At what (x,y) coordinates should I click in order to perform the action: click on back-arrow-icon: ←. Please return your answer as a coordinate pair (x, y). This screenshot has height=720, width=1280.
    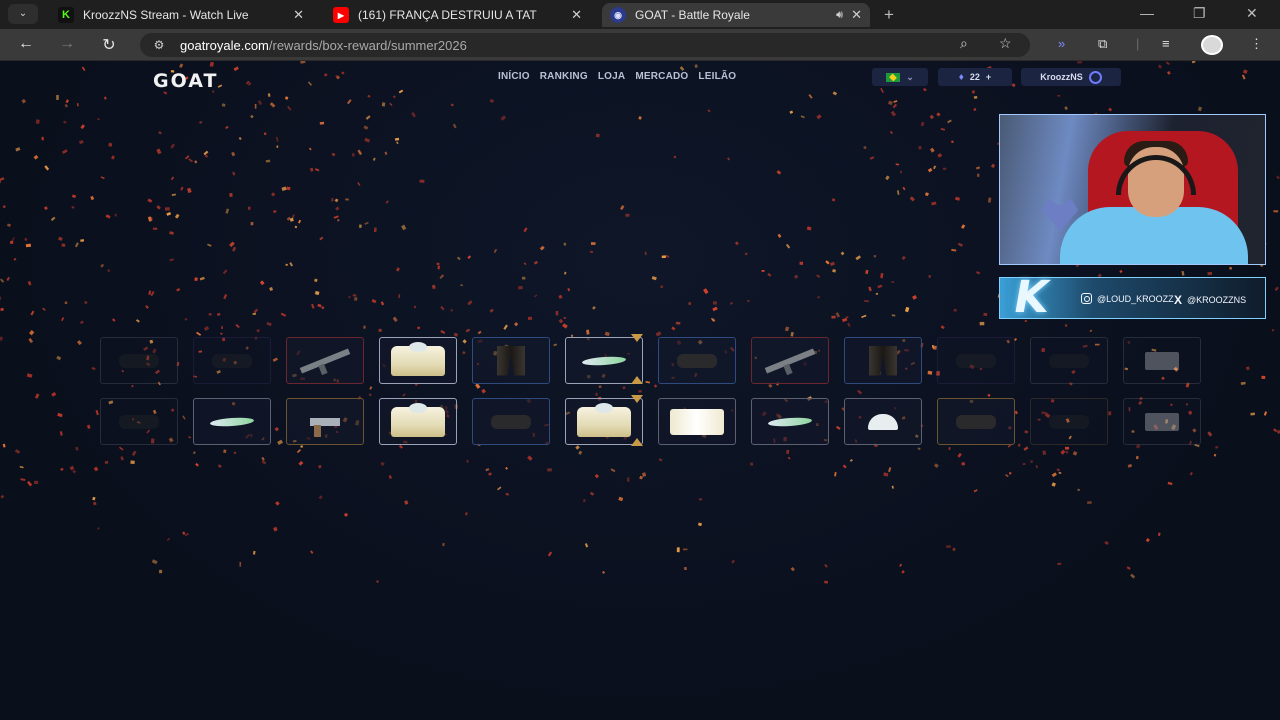
    Looking at the image, I should click on (26, 44).